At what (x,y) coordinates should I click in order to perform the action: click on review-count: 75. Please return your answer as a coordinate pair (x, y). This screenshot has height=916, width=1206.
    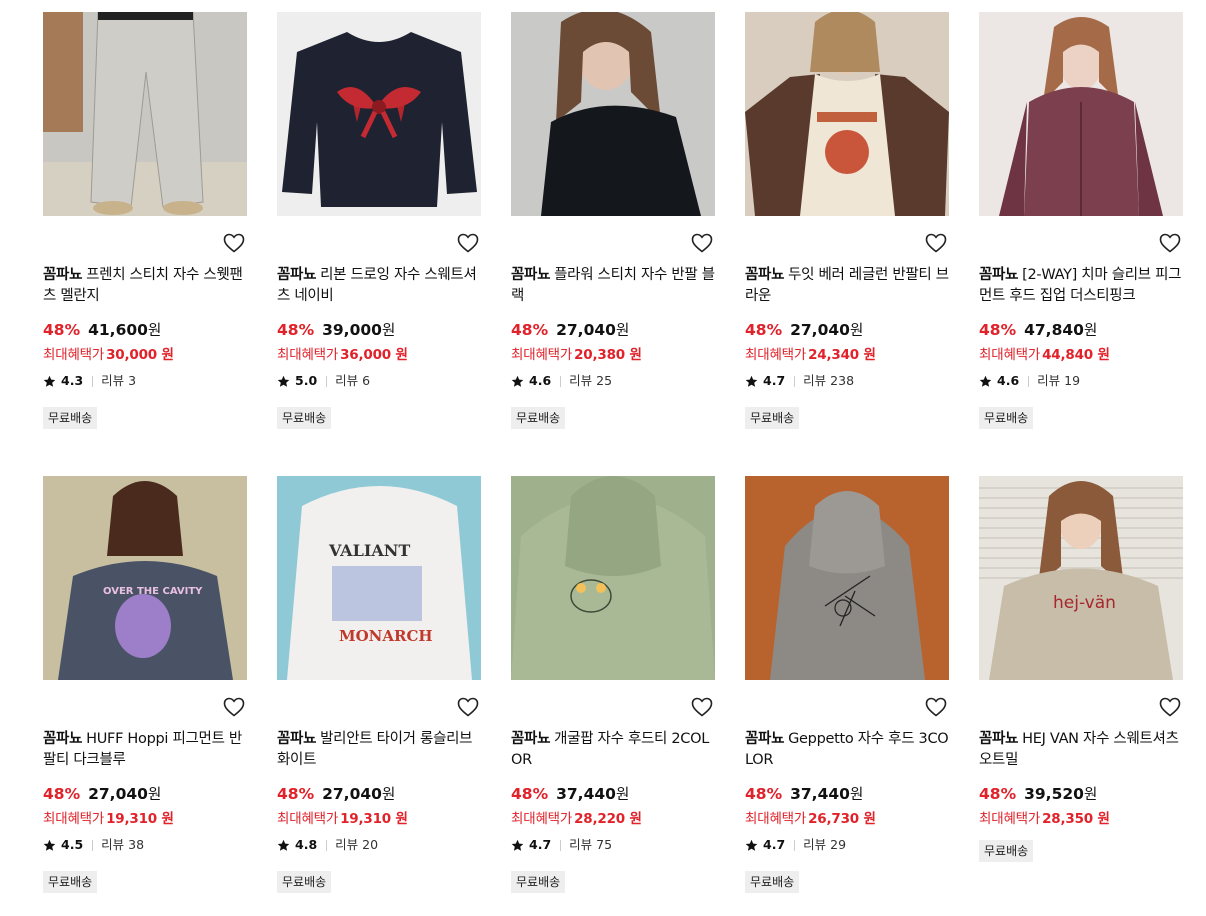
    Looking at the image, I should click on (604, 844).